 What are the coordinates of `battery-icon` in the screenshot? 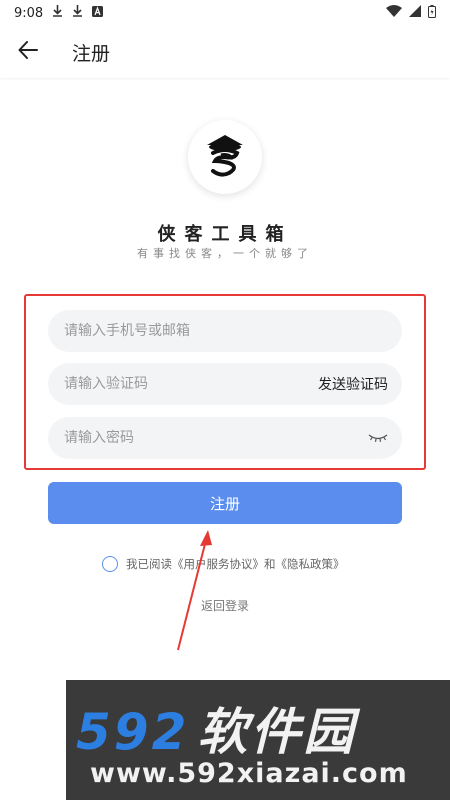 It's located at (432, 13).